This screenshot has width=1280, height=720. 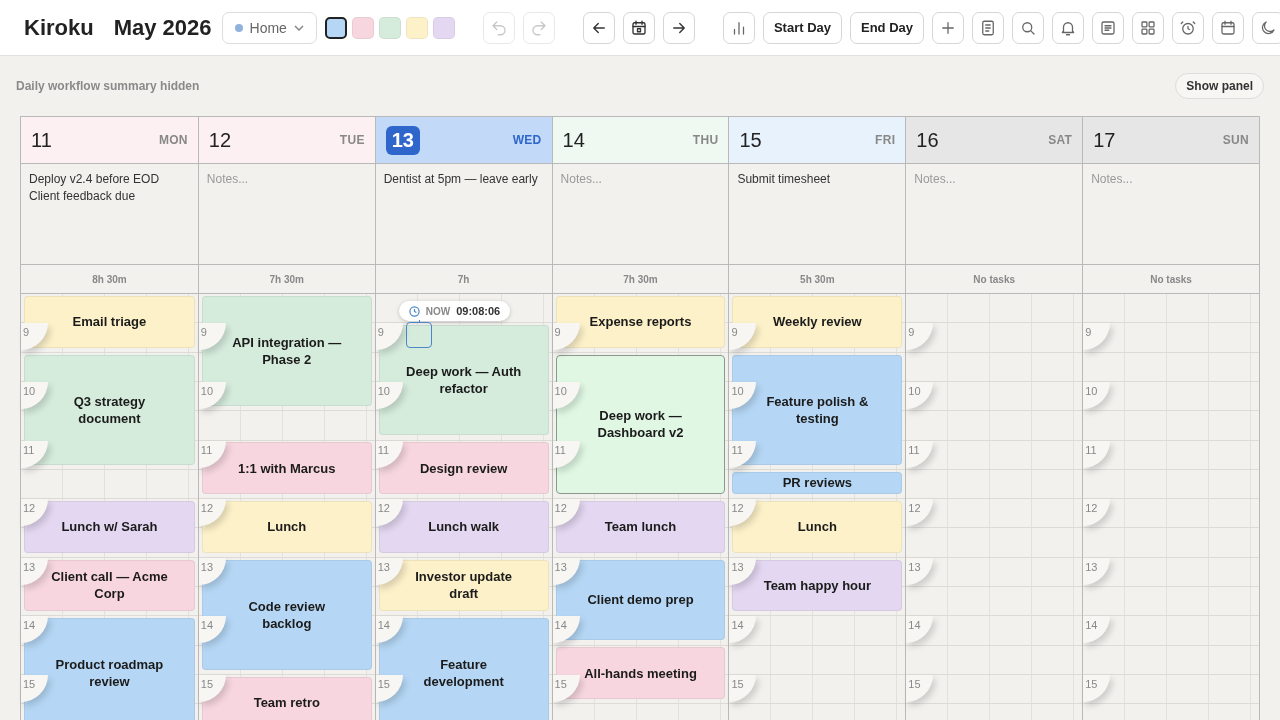 I want to click on notes-field: Dentist at 5pm — leave early, so click(x=463, y=179).